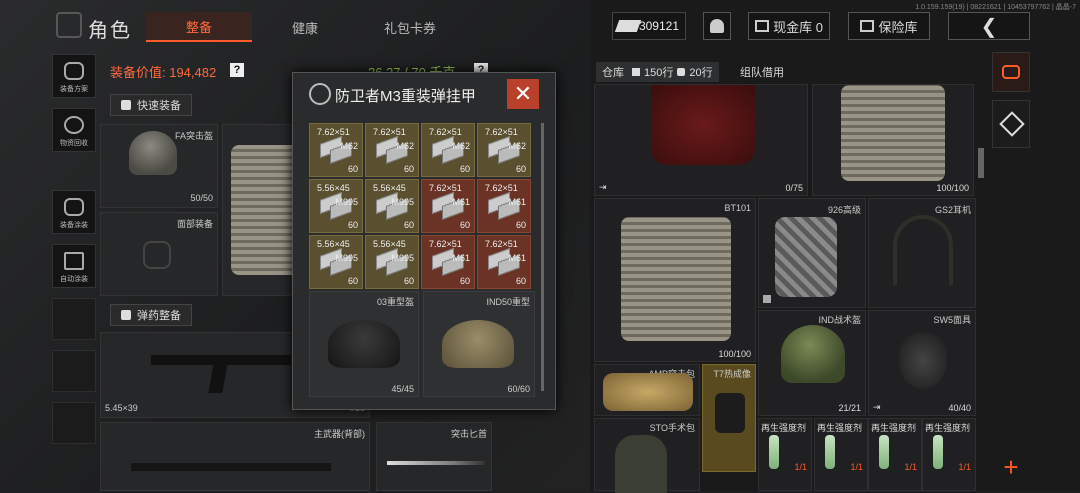  I want to click on inventory-item-bt101: BT101 100/100, so click(675, 280).